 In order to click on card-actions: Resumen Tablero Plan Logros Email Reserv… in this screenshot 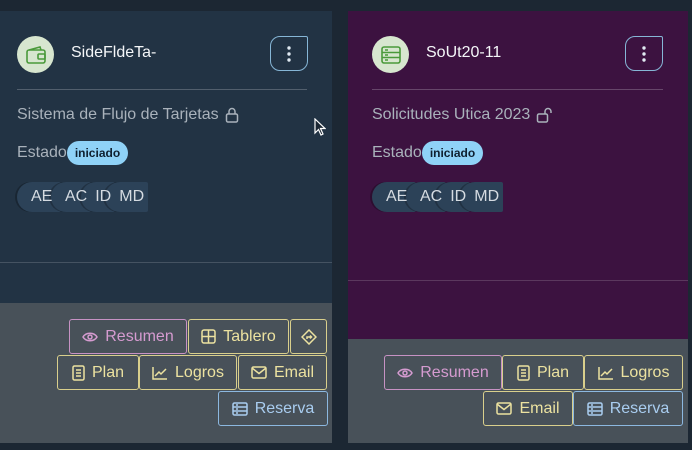, I will do `click(166, 373)`.